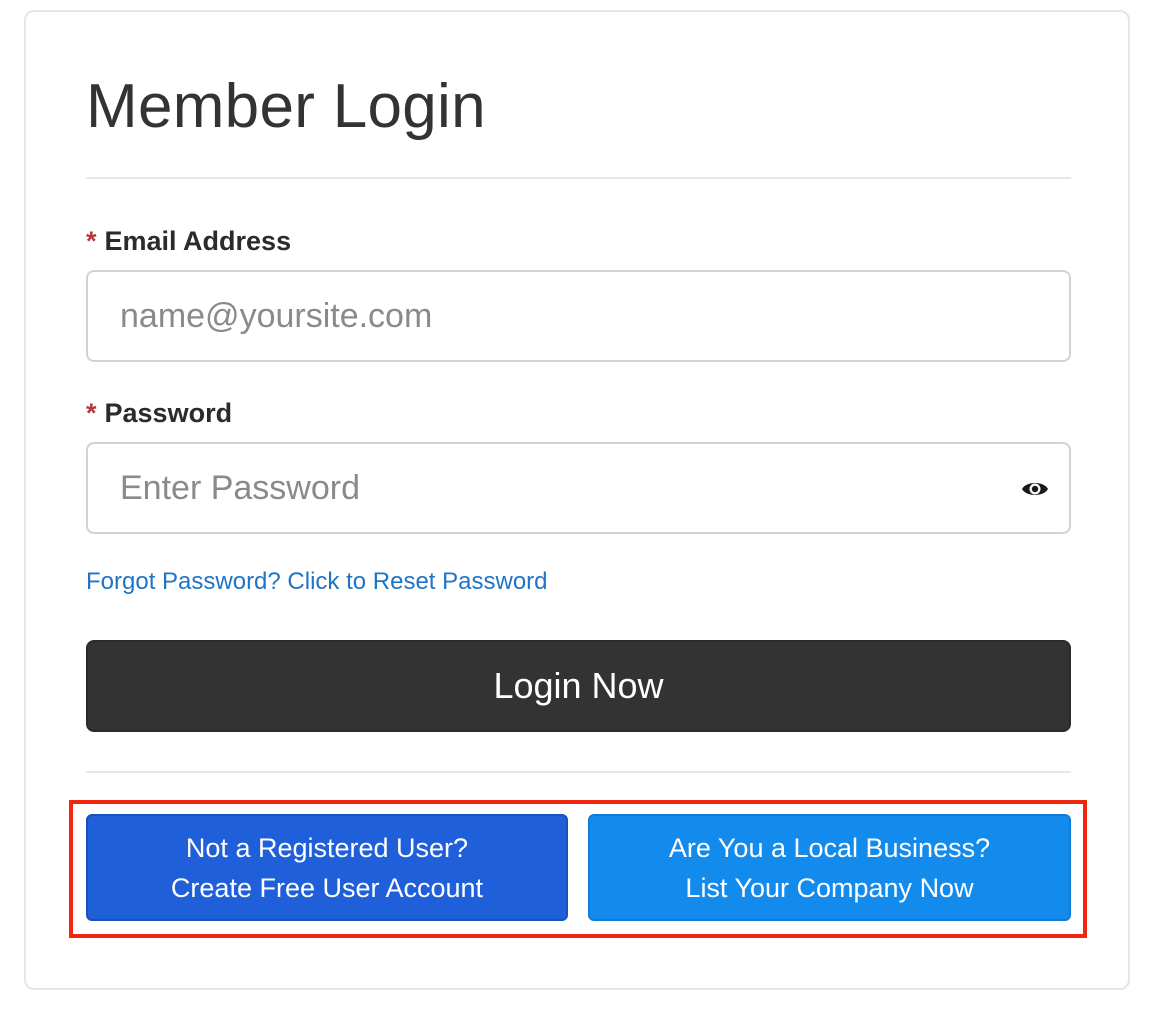 The width and height of the screenshot is (1174, 1026). I want to click on password-label: * Password, so click(159, 413).